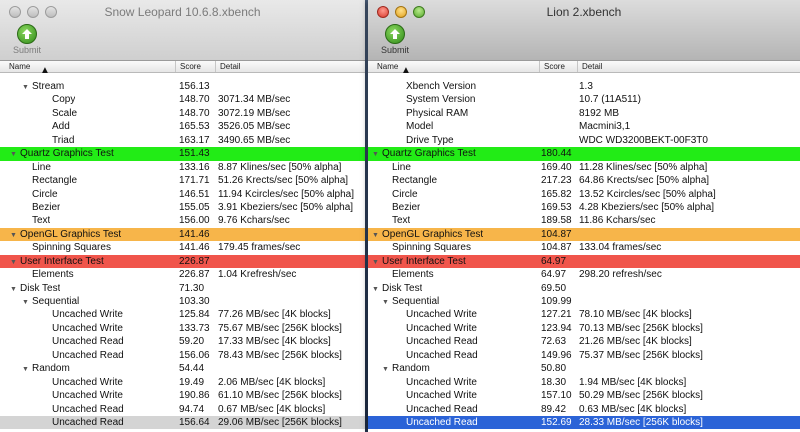 The width and height of the screenshot is (800, 432). Describe the element at coordinates (182, 234) in the screenshot. I see `test-group-row: ▼ OpenGL Graphics Test 141.46` at that location.